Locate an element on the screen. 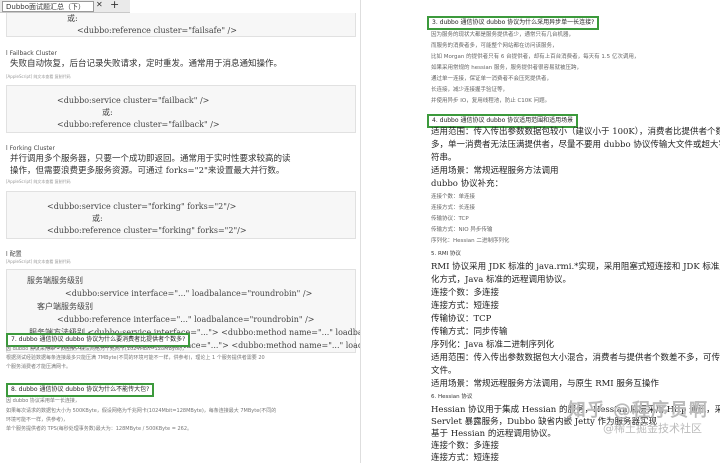  paragraph: 操作，但需要浪费更多服务资源。可通过 forks="2"来设置最大并行数。 is located at coordinates (147, 171).